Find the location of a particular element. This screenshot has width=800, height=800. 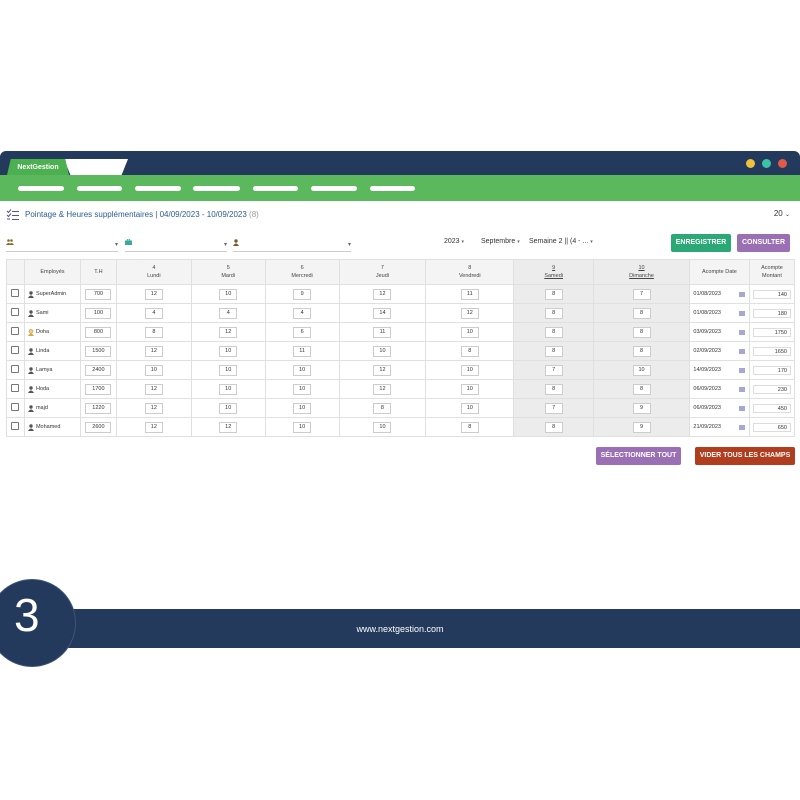

th-input: 2600 is located at coordinates (98, 427).